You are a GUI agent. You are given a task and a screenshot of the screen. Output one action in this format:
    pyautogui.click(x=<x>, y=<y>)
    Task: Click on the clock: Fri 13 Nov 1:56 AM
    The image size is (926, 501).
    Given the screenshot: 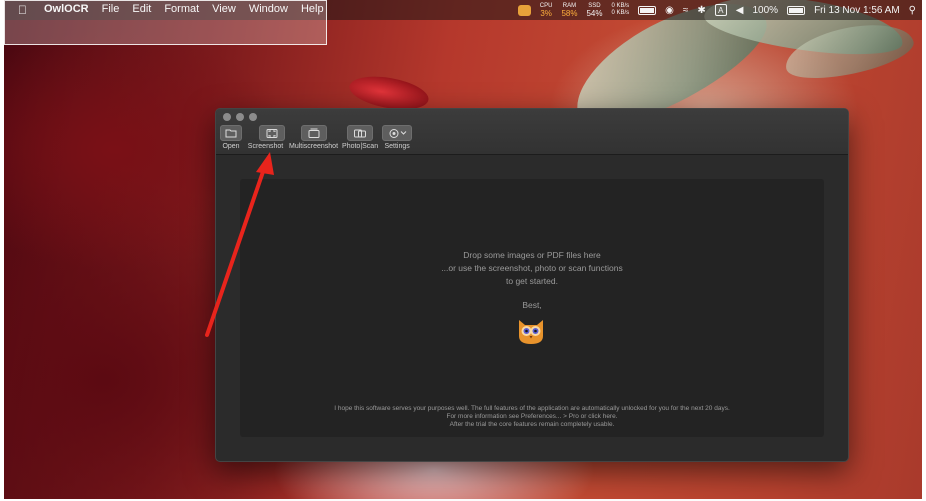 What is the action you would take?
    pyautogui.click(x=857, y=10)
    